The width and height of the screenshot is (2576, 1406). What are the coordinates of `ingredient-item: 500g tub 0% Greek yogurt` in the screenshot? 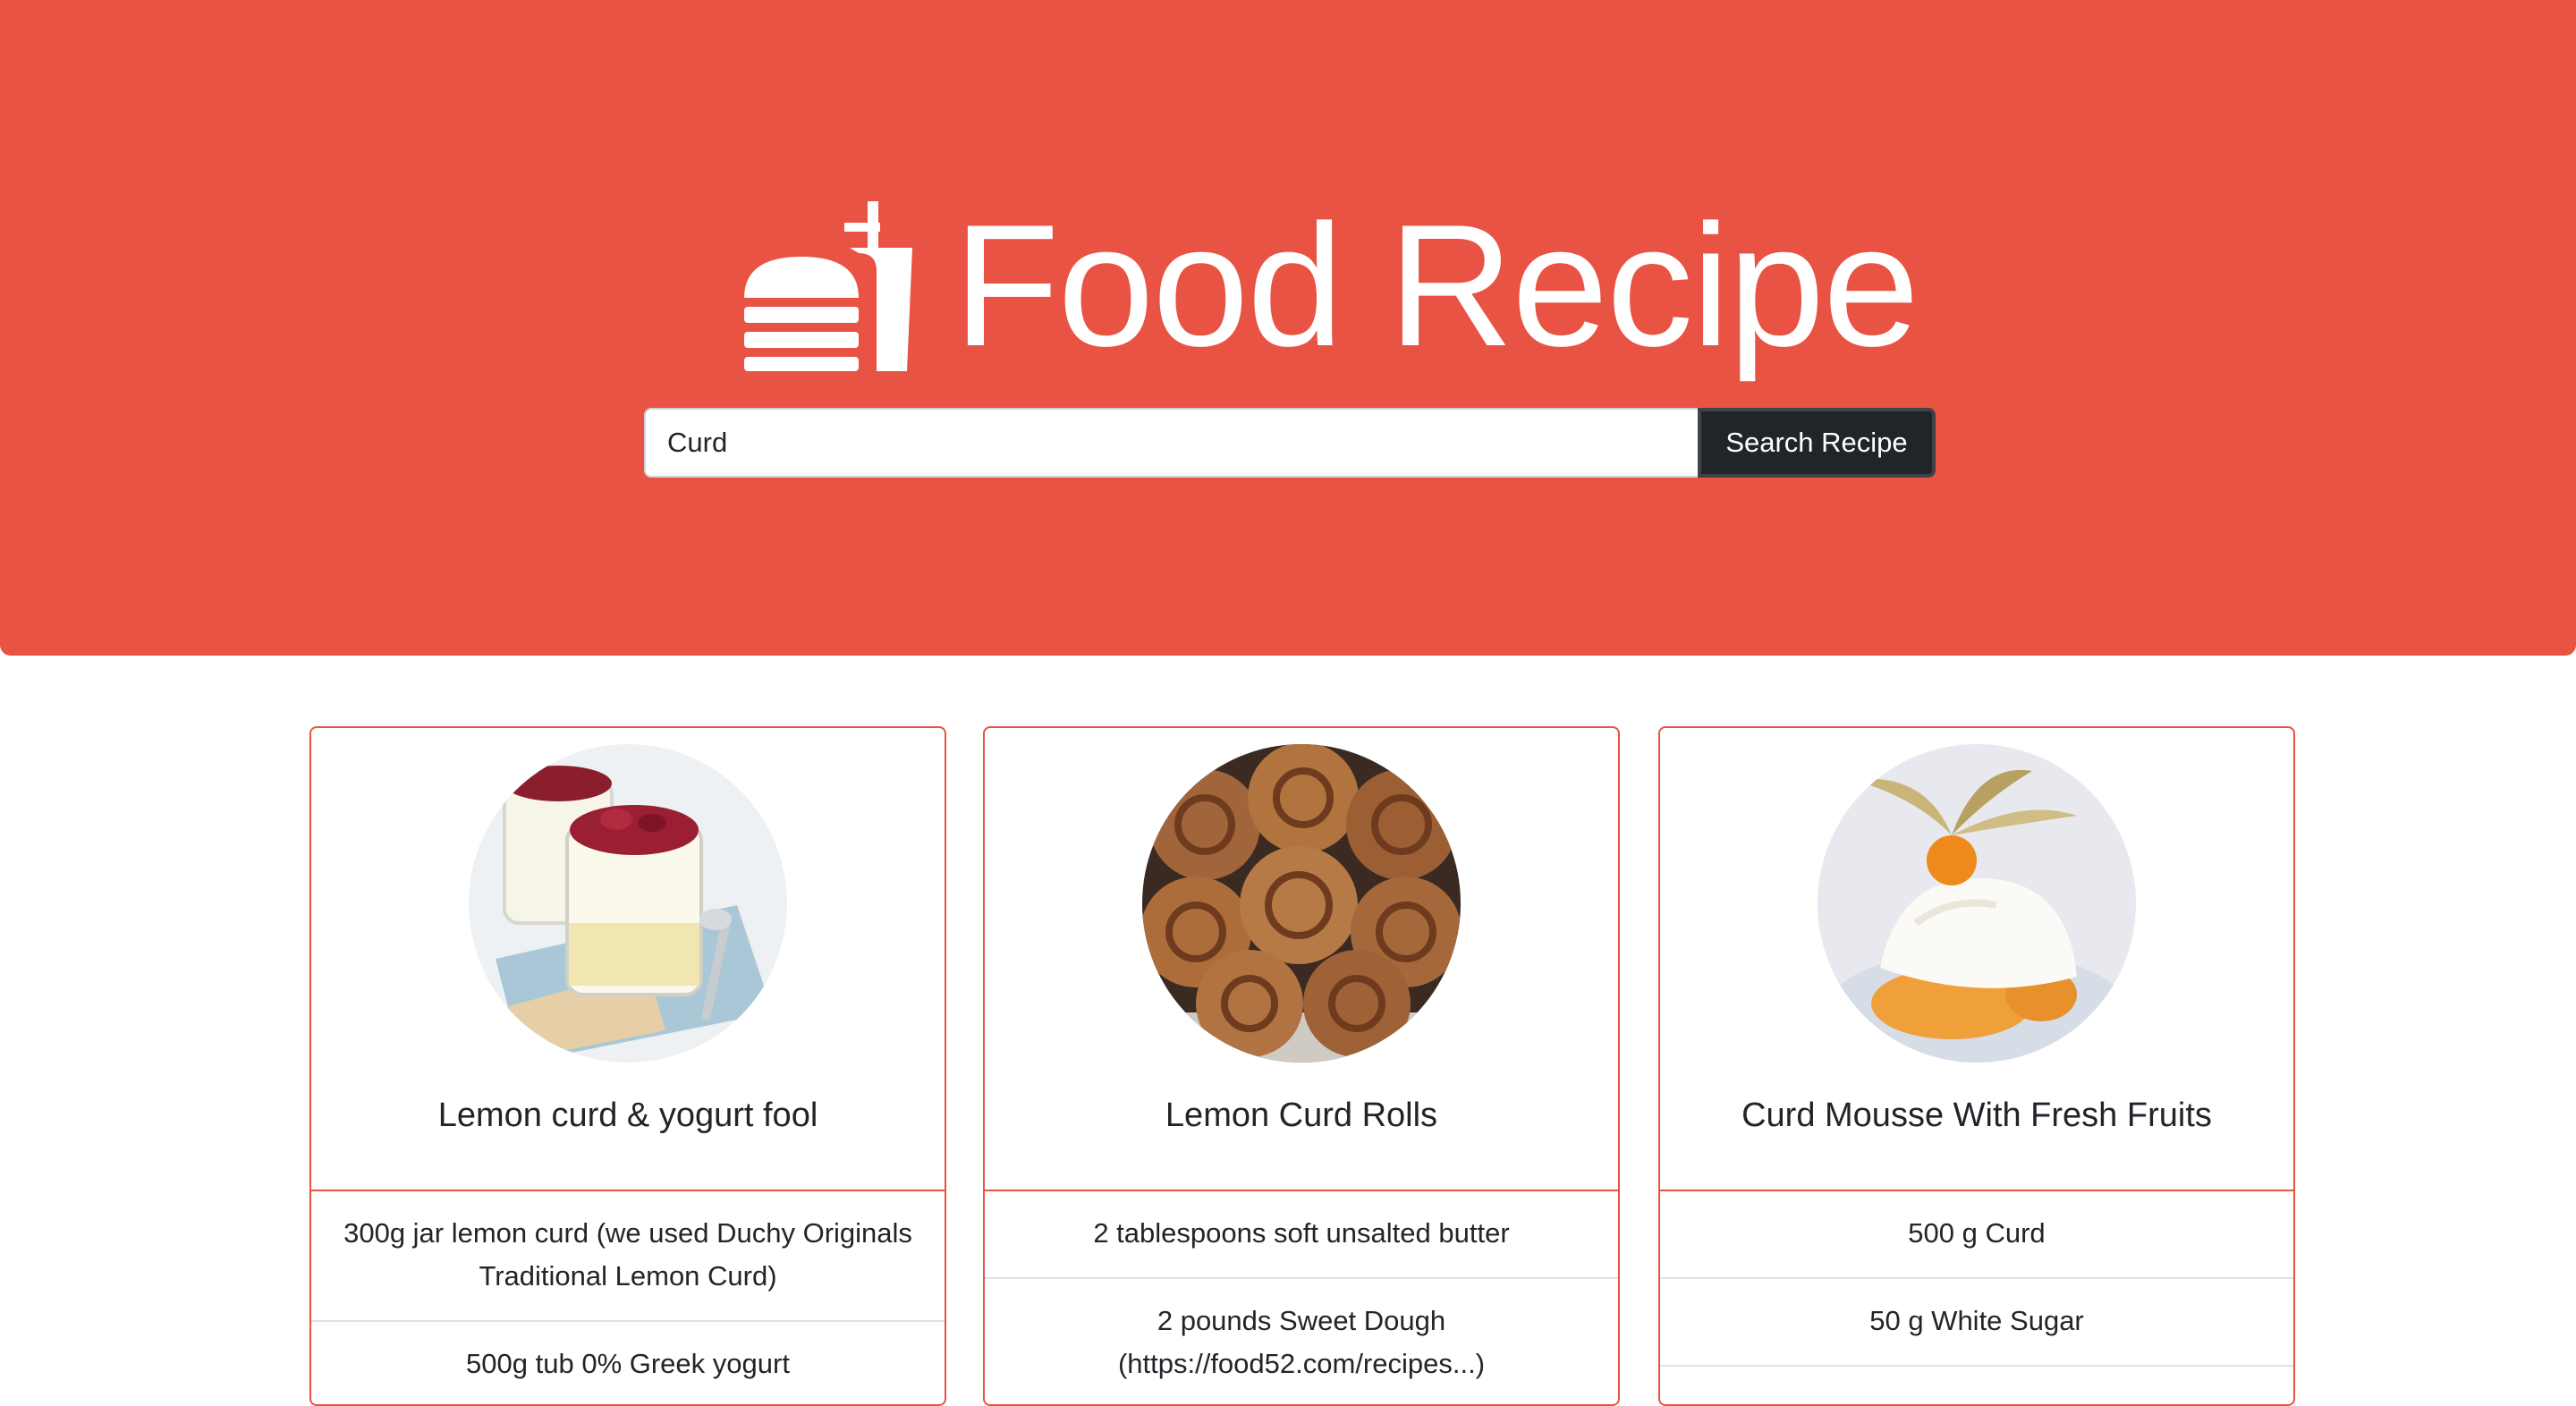 It's located at (628, 1363).